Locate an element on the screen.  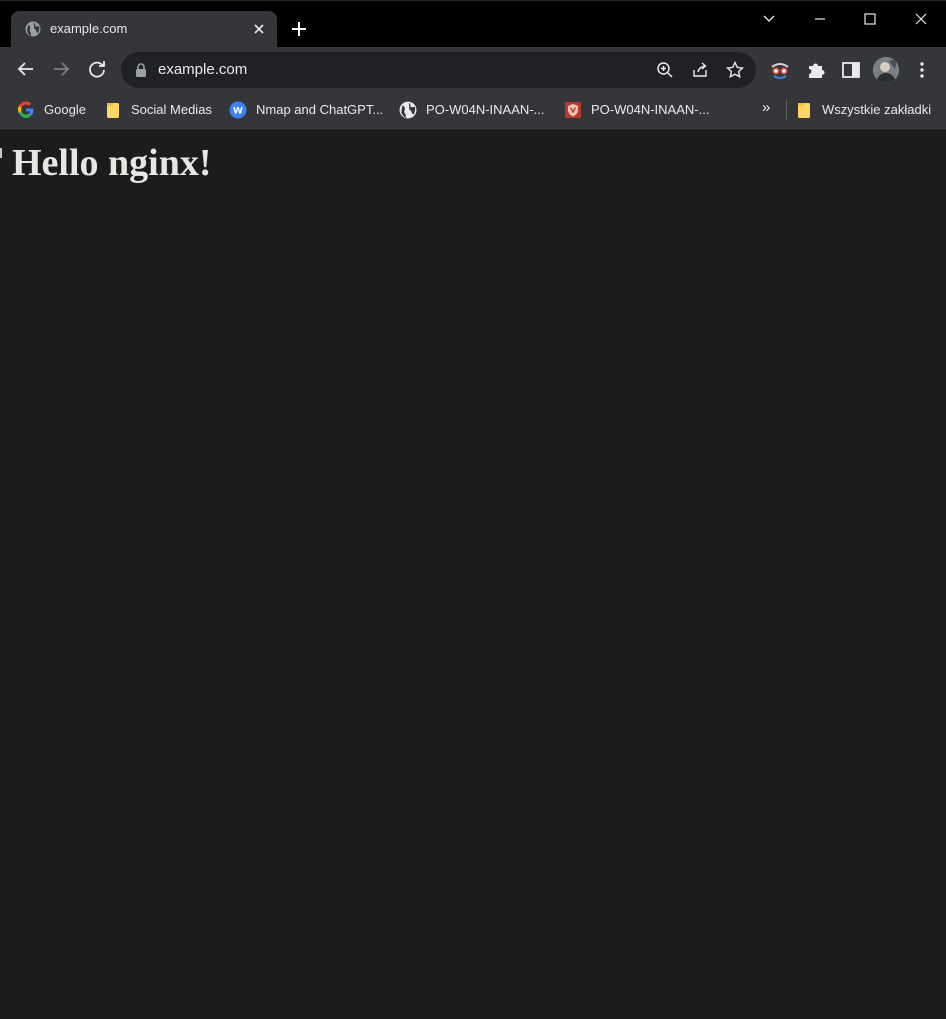
reload-icon is located at coordinates (97, 69).